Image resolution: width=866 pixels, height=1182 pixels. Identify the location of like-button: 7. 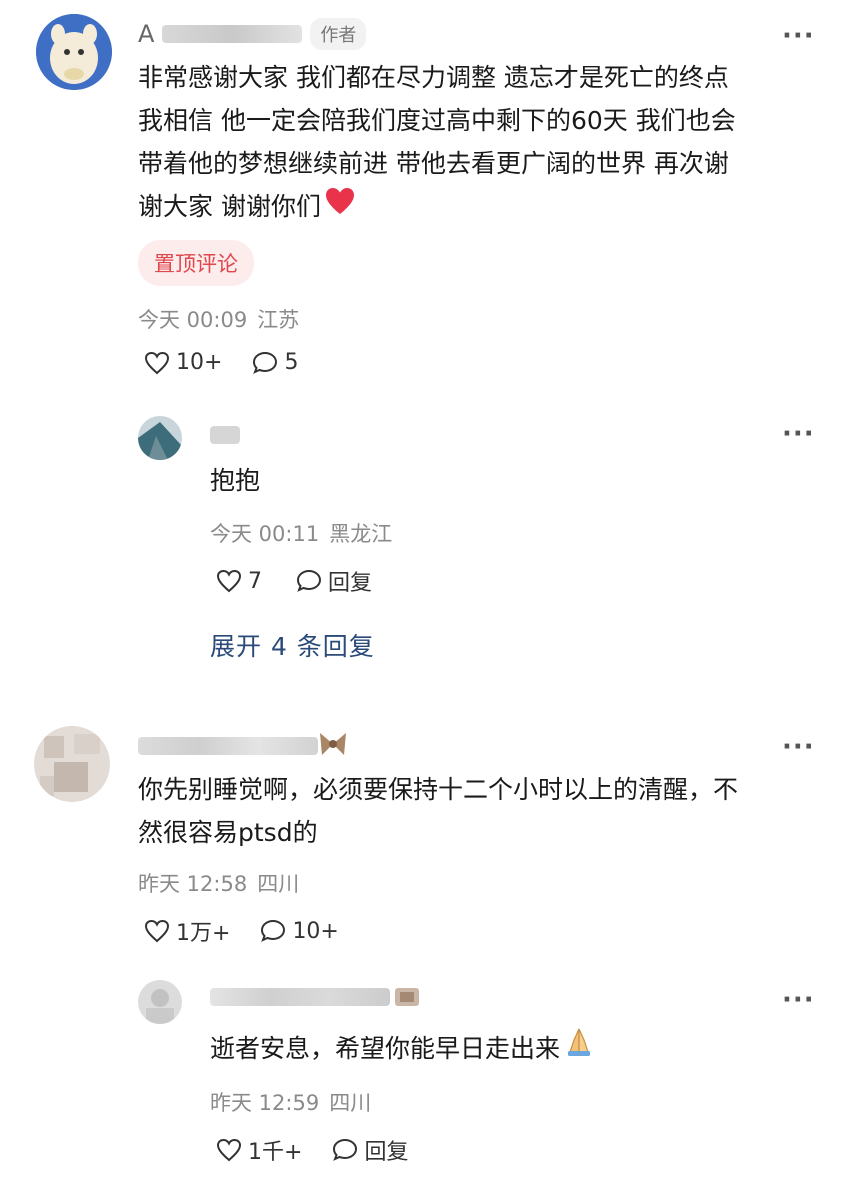
(239, 581).